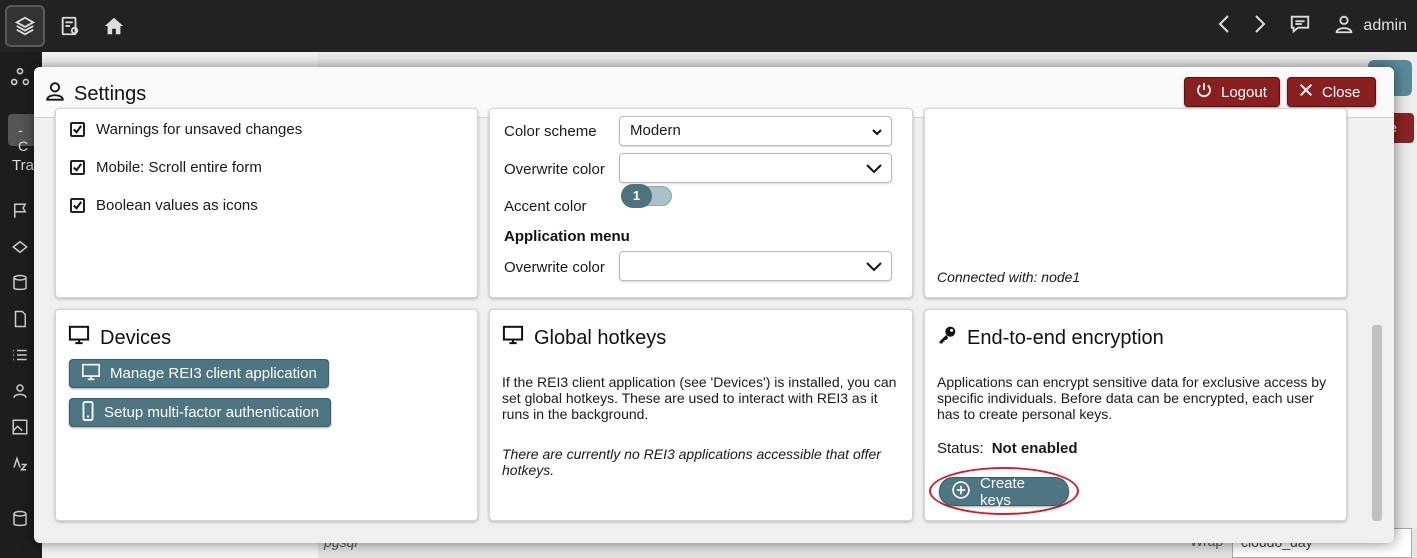 The image size is (1417, 558). I want to click on logout-label: Logout, so click(1244, 92).